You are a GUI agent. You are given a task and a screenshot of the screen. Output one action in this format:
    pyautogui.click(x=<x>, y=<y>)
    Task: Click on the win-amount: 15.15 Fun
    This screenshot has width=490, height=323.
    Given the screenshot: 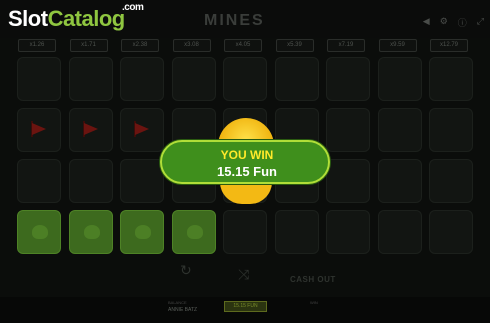 What is the action you would take?
    pyautogui.click(x=247, y=171)
    